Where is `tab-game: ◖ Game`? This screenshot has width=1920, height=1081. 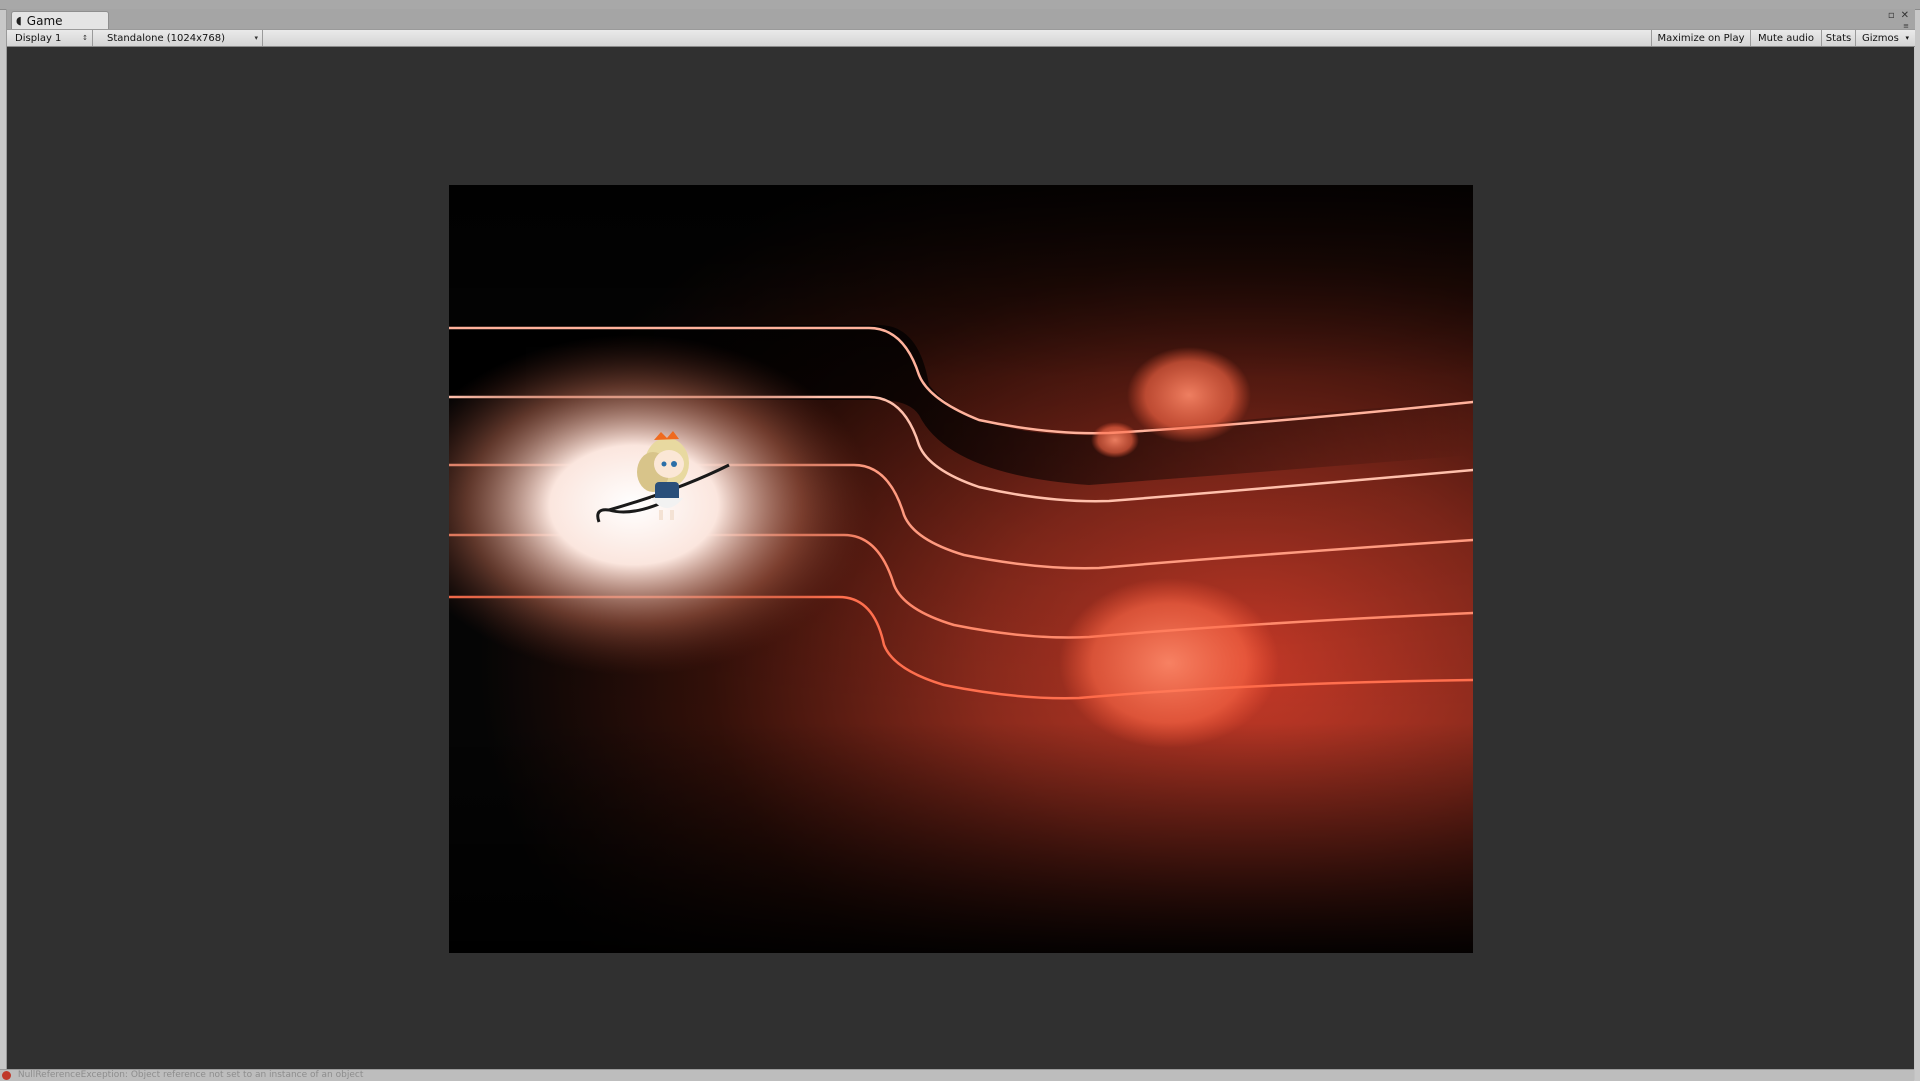
tab-game: ◖ Game is located at coordinates (60, 20).